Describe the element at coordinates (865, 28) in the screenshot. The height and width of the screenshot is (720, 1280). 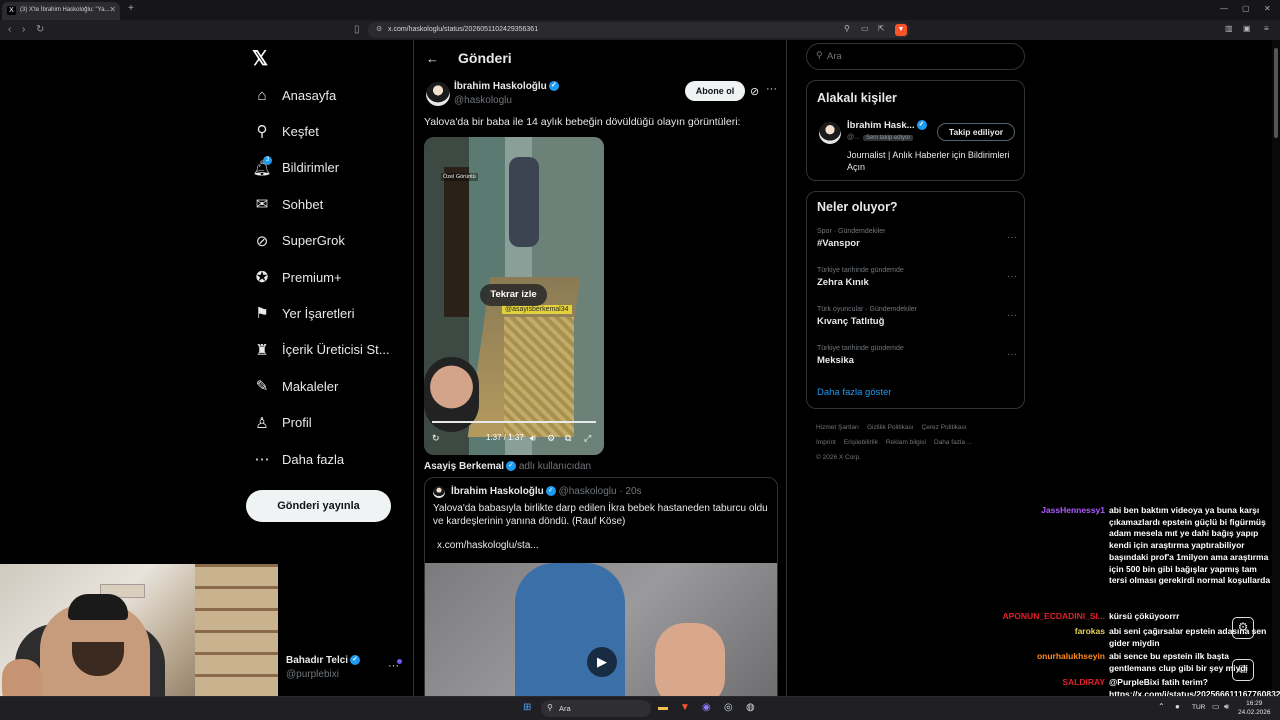
I see `cast-icon: ▭` at that location.